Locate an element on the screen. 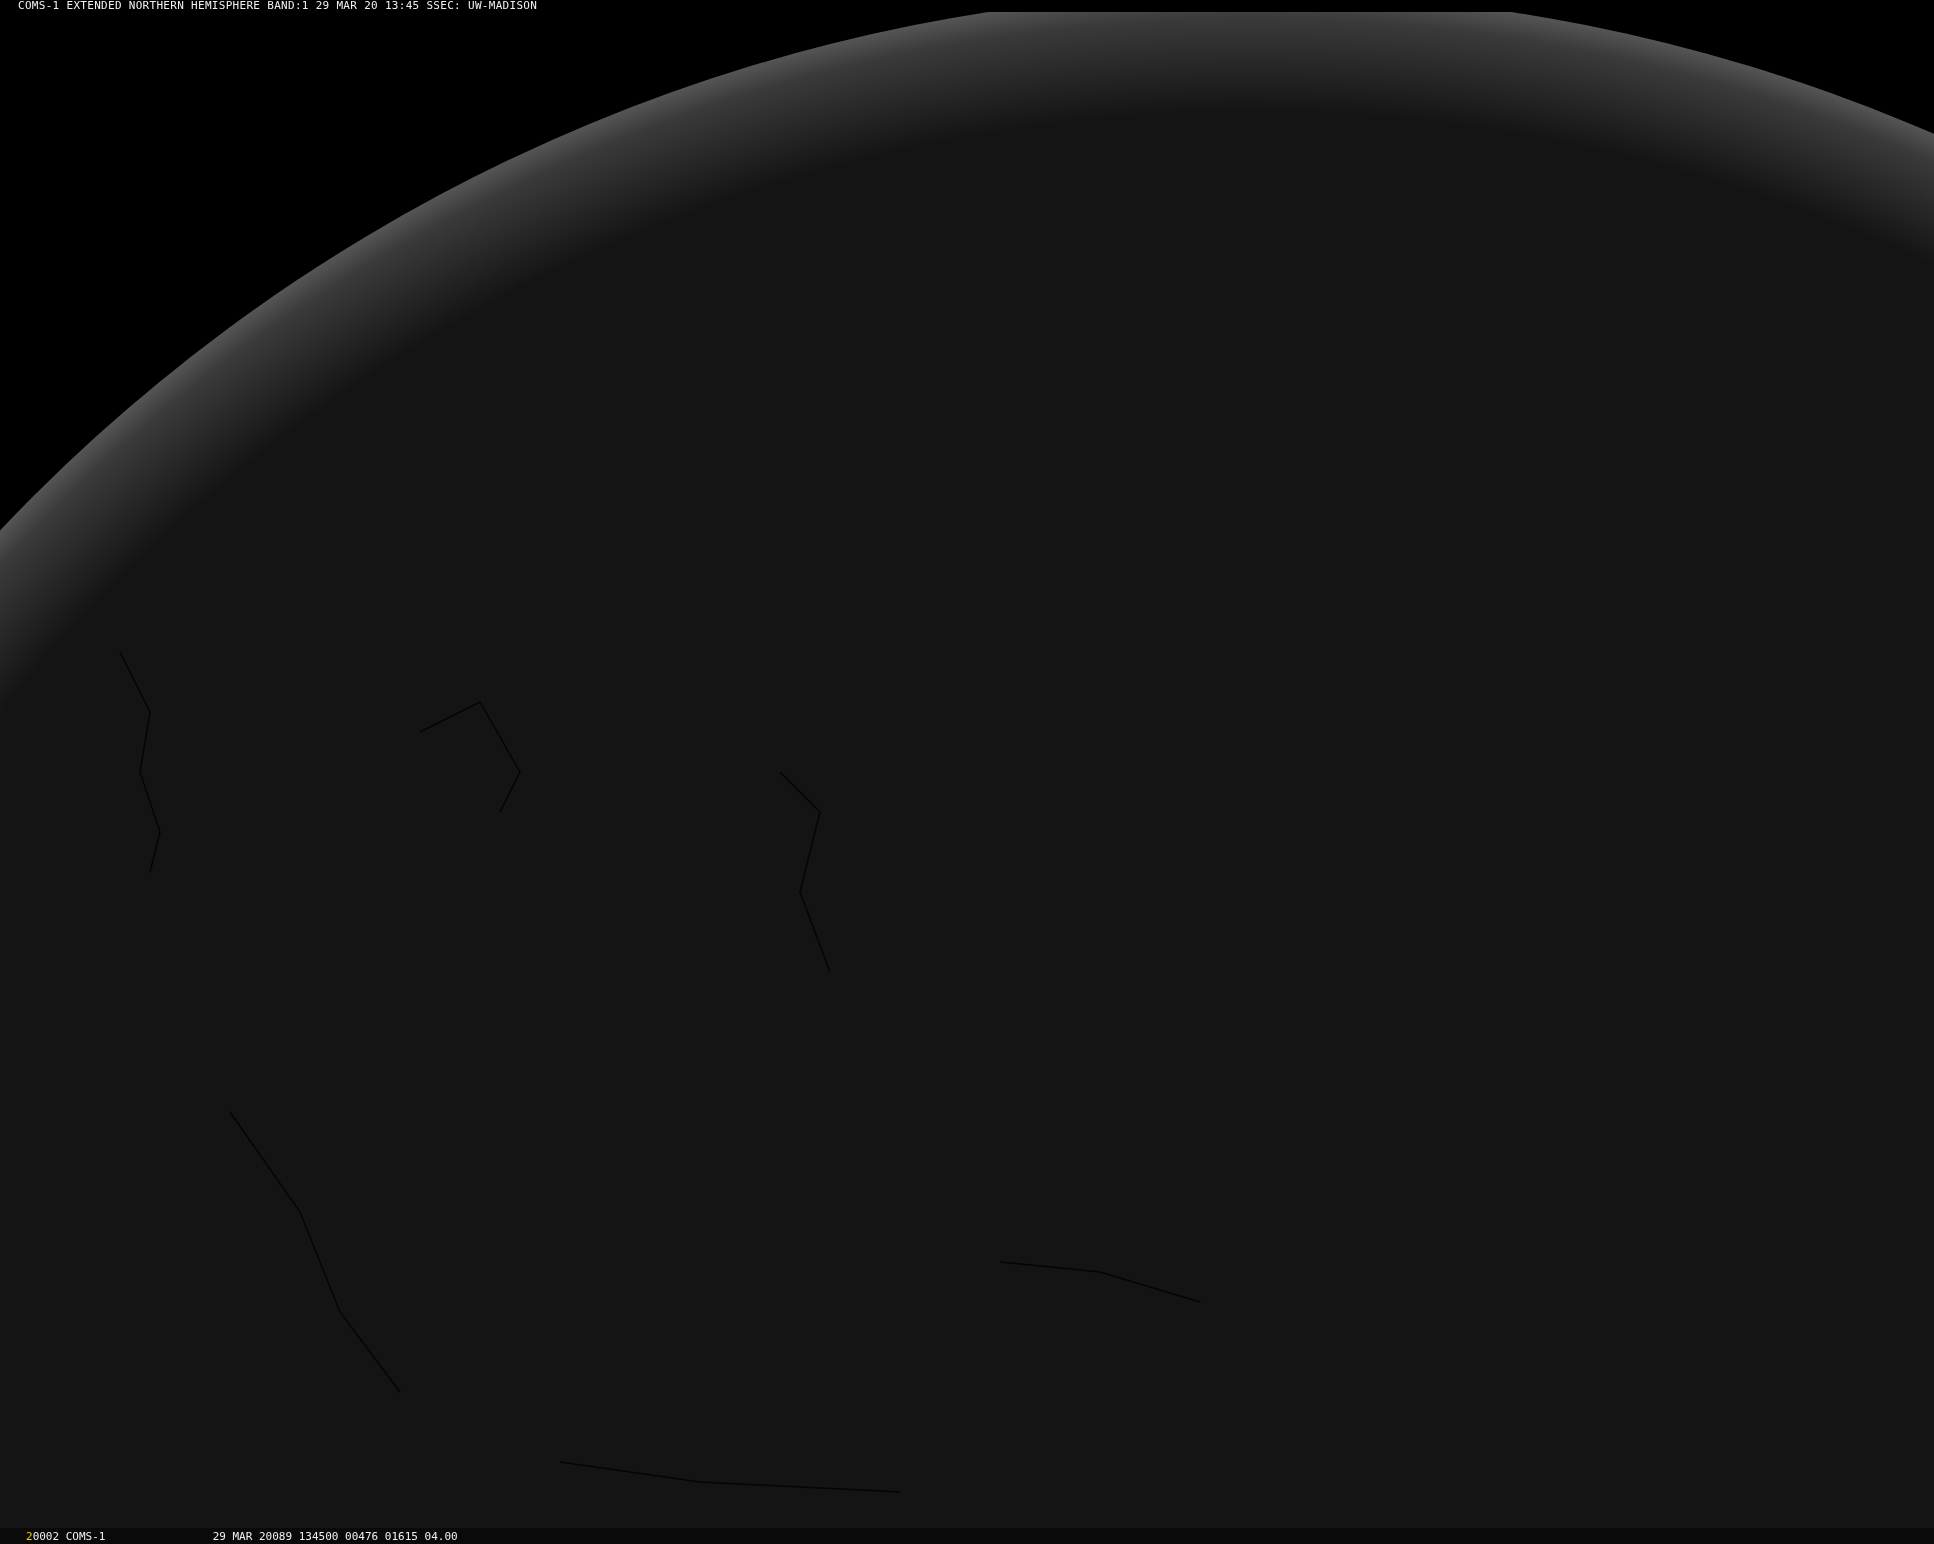 The image size is (1934, 1544). image-metadata: 29 MAR 20089 134500 00476 01615 04.00 is located at coordinates (335, 1536).